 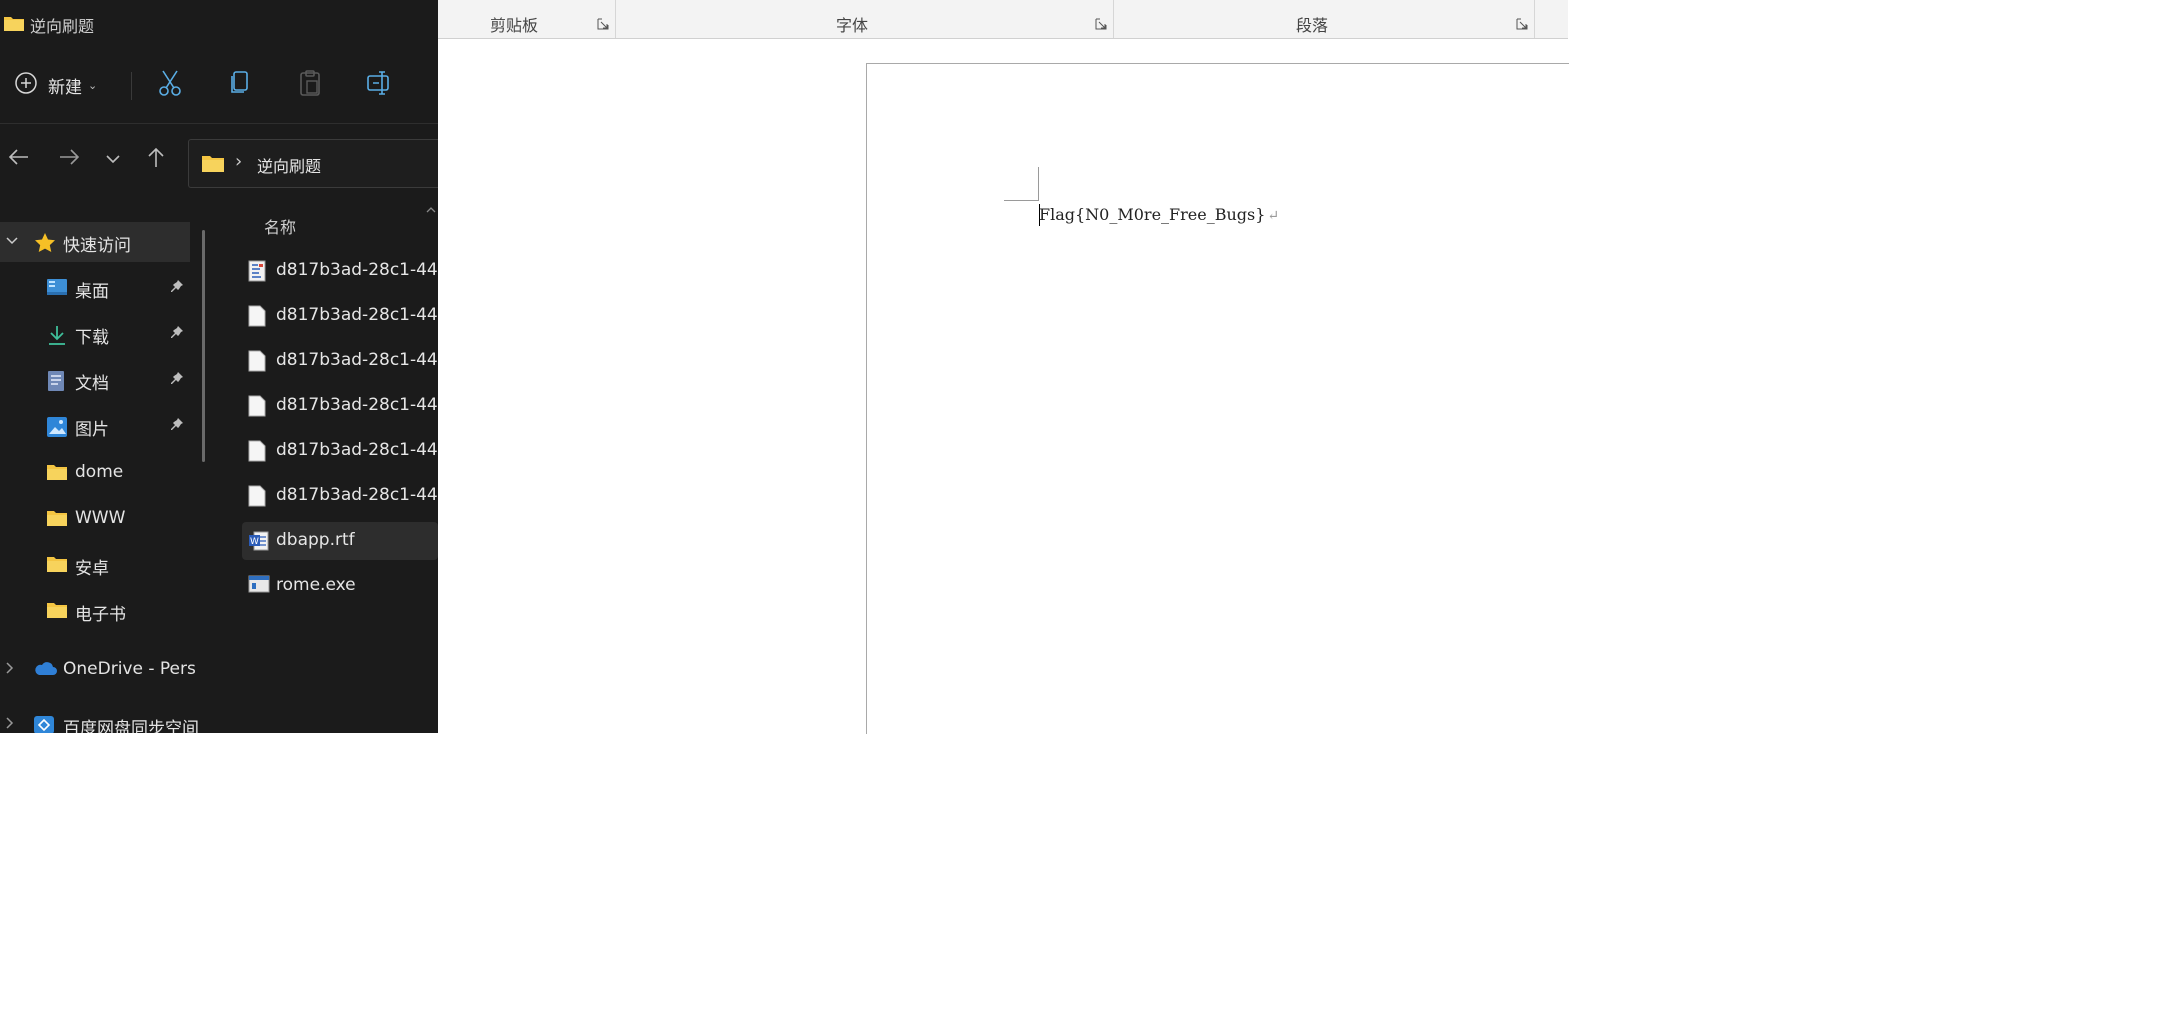 I want to click on nav-item-label: 安卓, so click(x=92, y=569).